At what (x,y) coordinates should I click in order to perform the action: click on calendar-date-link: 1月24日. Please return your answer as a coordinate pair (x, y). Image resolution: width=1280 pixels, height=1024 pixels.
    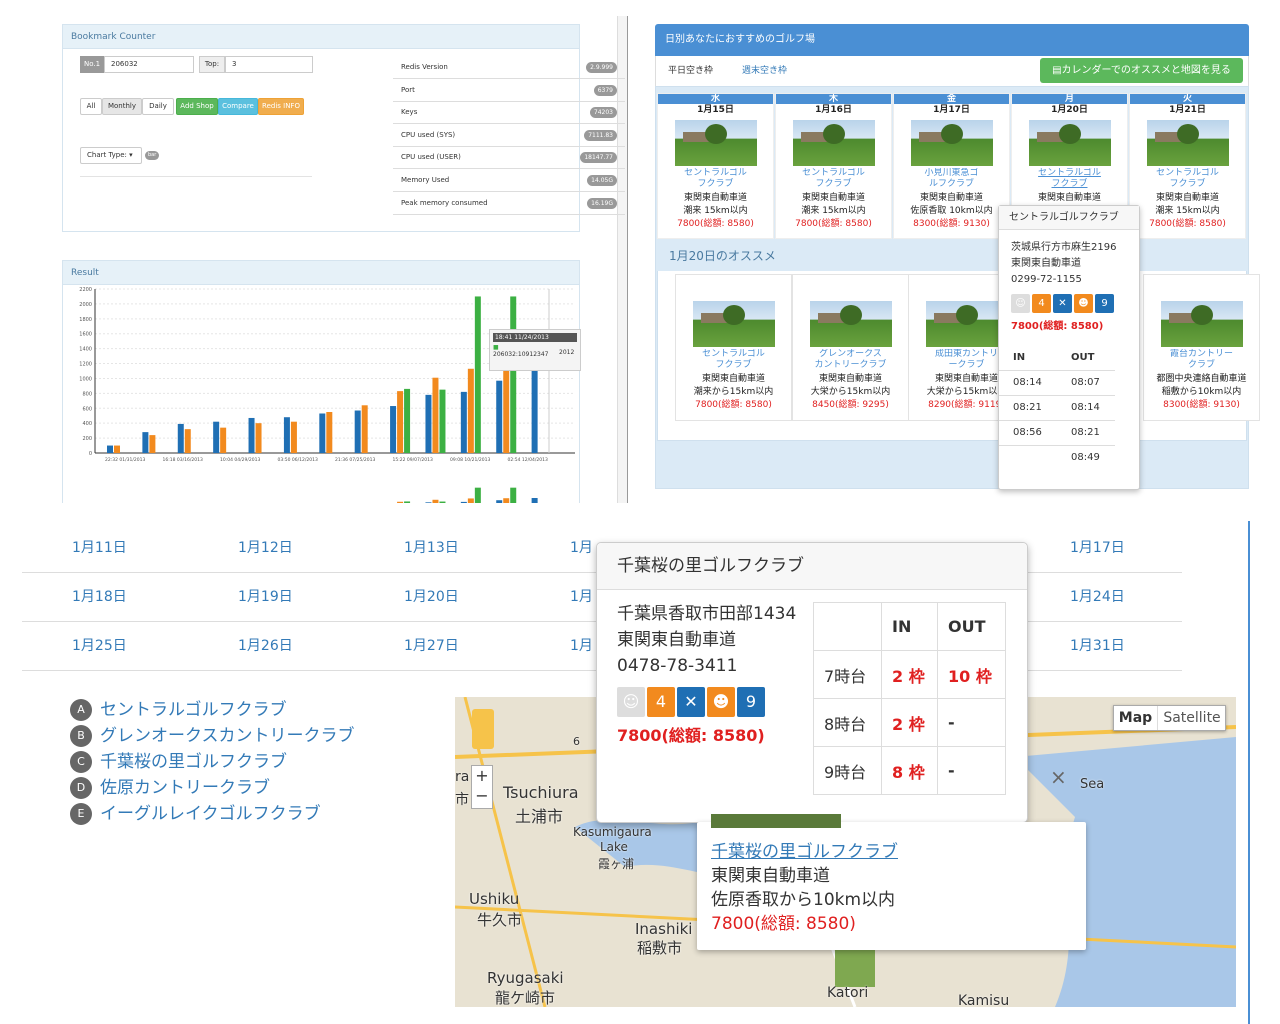
    Looking at the image, I should click on (1097, 597).